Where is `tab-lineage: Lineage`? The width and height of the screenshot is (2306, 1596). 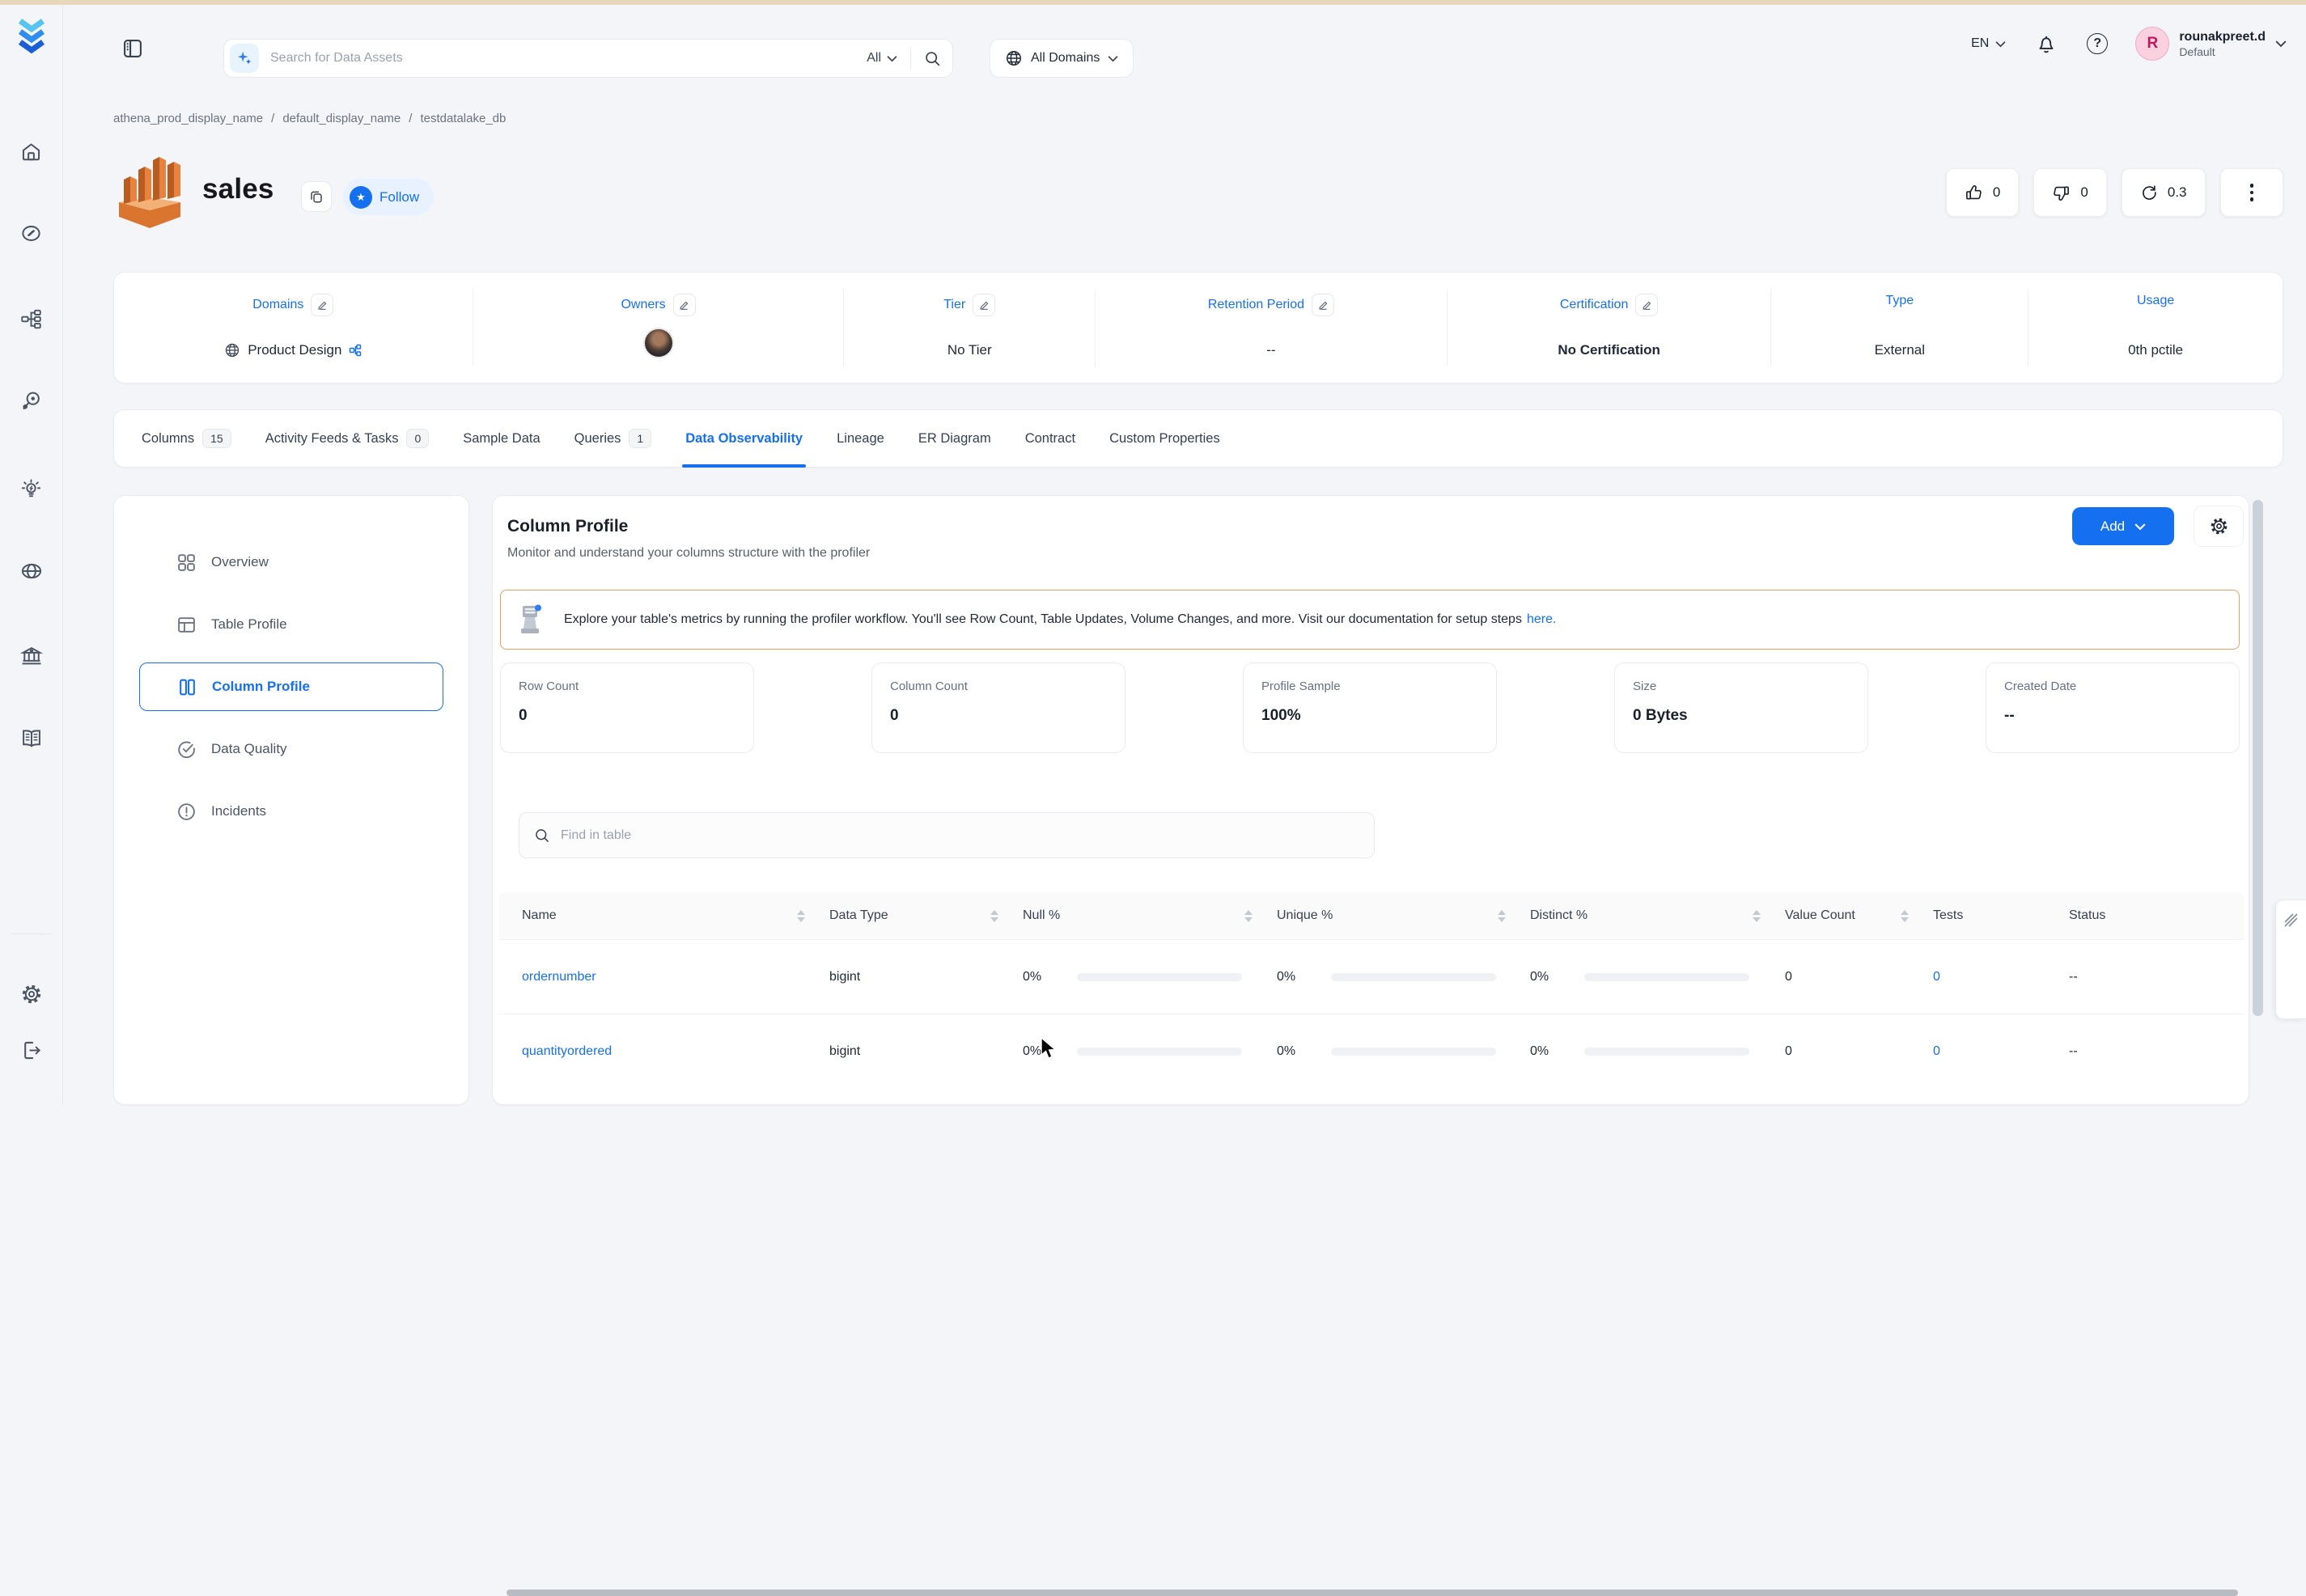
tab-lineage: Lineage is located at coordinates (860, 439).